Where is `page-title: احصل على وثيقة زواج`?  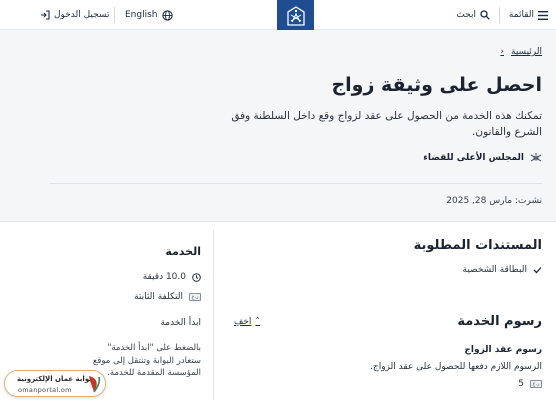 page-title: احصل على وثيقة زواج is located at coordinates (436, 85).